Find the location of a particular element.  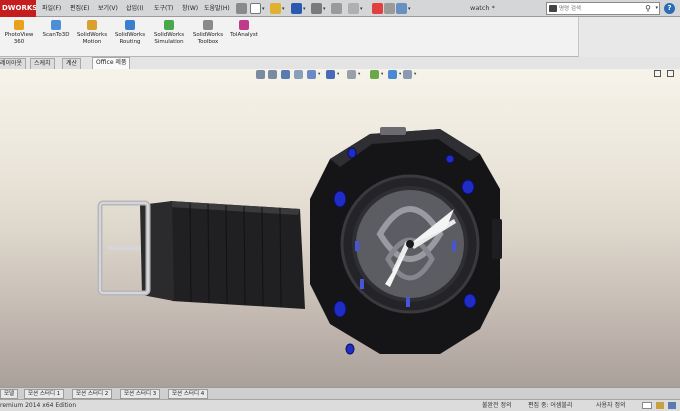

status-units: 사용자 정의 is located at coordinates (611, 406).